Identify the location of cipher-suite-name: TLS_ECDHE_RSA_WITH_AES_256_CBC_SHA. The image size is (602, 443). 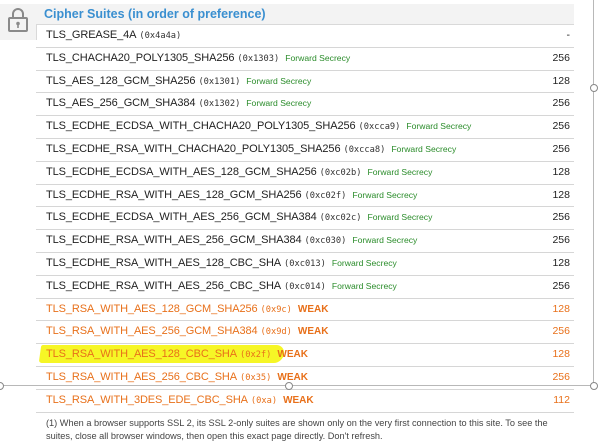
(164, 285).